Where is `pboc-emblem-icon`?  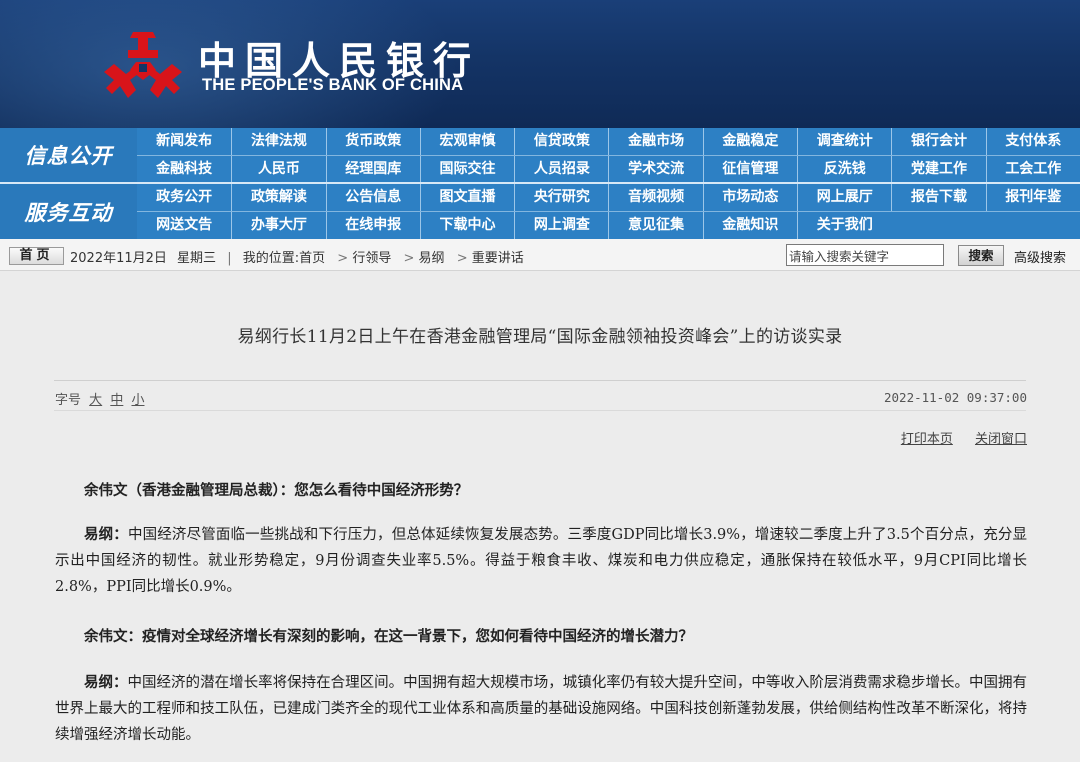
pboc-emblem-icon is located at coordinates (143, 66).